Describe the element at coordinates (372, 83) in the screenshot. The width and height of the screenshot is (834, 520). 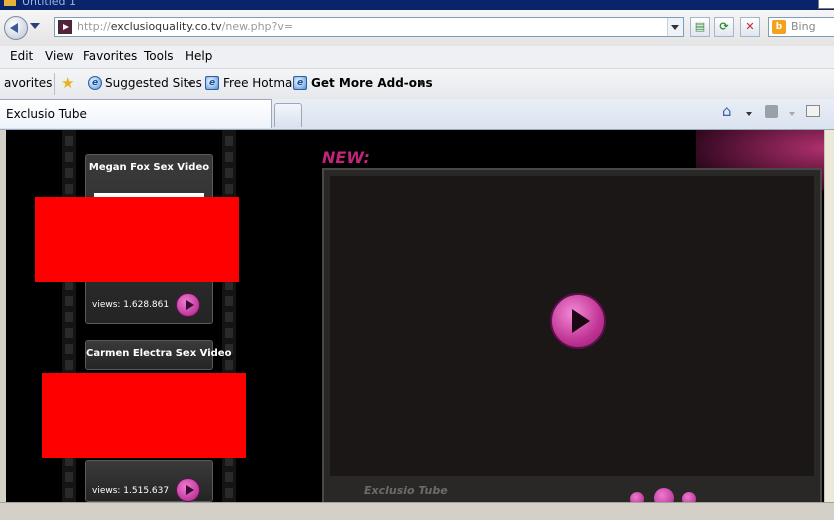
I see `get-more-addons-link: Get More Add-ons` at that location.